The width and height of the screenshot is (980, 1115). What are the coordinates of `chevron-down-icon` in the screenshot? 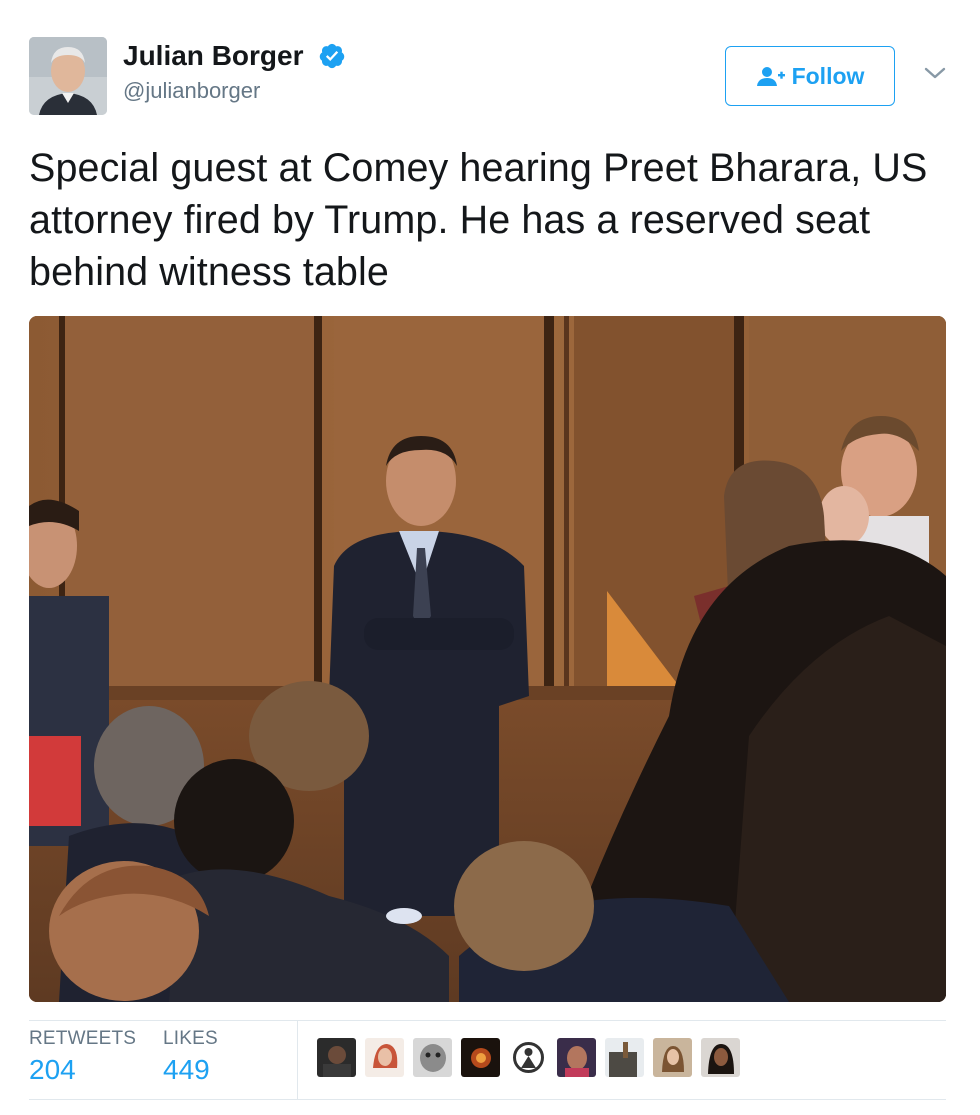 It's located at (935, 73).